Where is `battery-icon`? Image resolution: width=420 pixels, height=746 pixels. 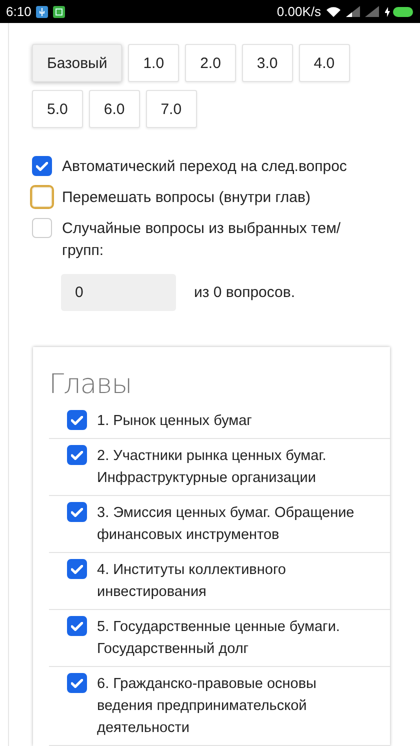
battery-icon is located at coordinates (399, 12).